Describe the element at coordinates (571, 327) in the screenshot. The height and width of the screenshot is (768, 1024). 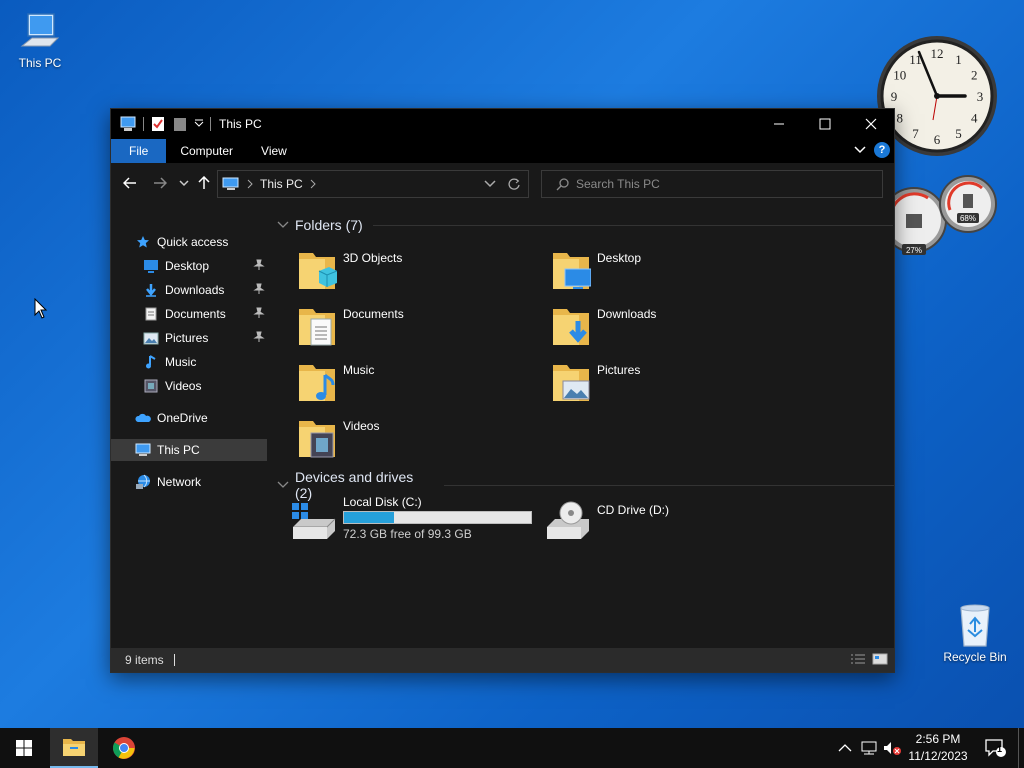
I see `downloads-folder-icon` at that location.